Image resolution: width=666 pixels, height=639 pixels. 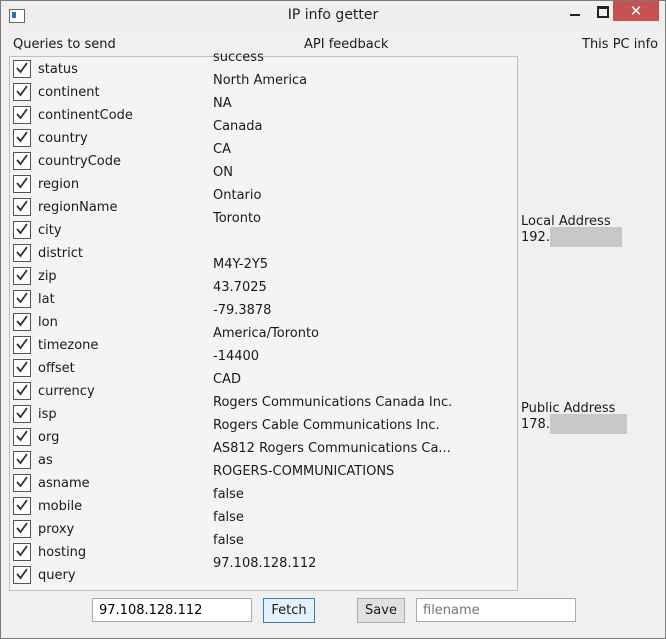 I want to click on query-label: zip, so click(x=47, y=276).